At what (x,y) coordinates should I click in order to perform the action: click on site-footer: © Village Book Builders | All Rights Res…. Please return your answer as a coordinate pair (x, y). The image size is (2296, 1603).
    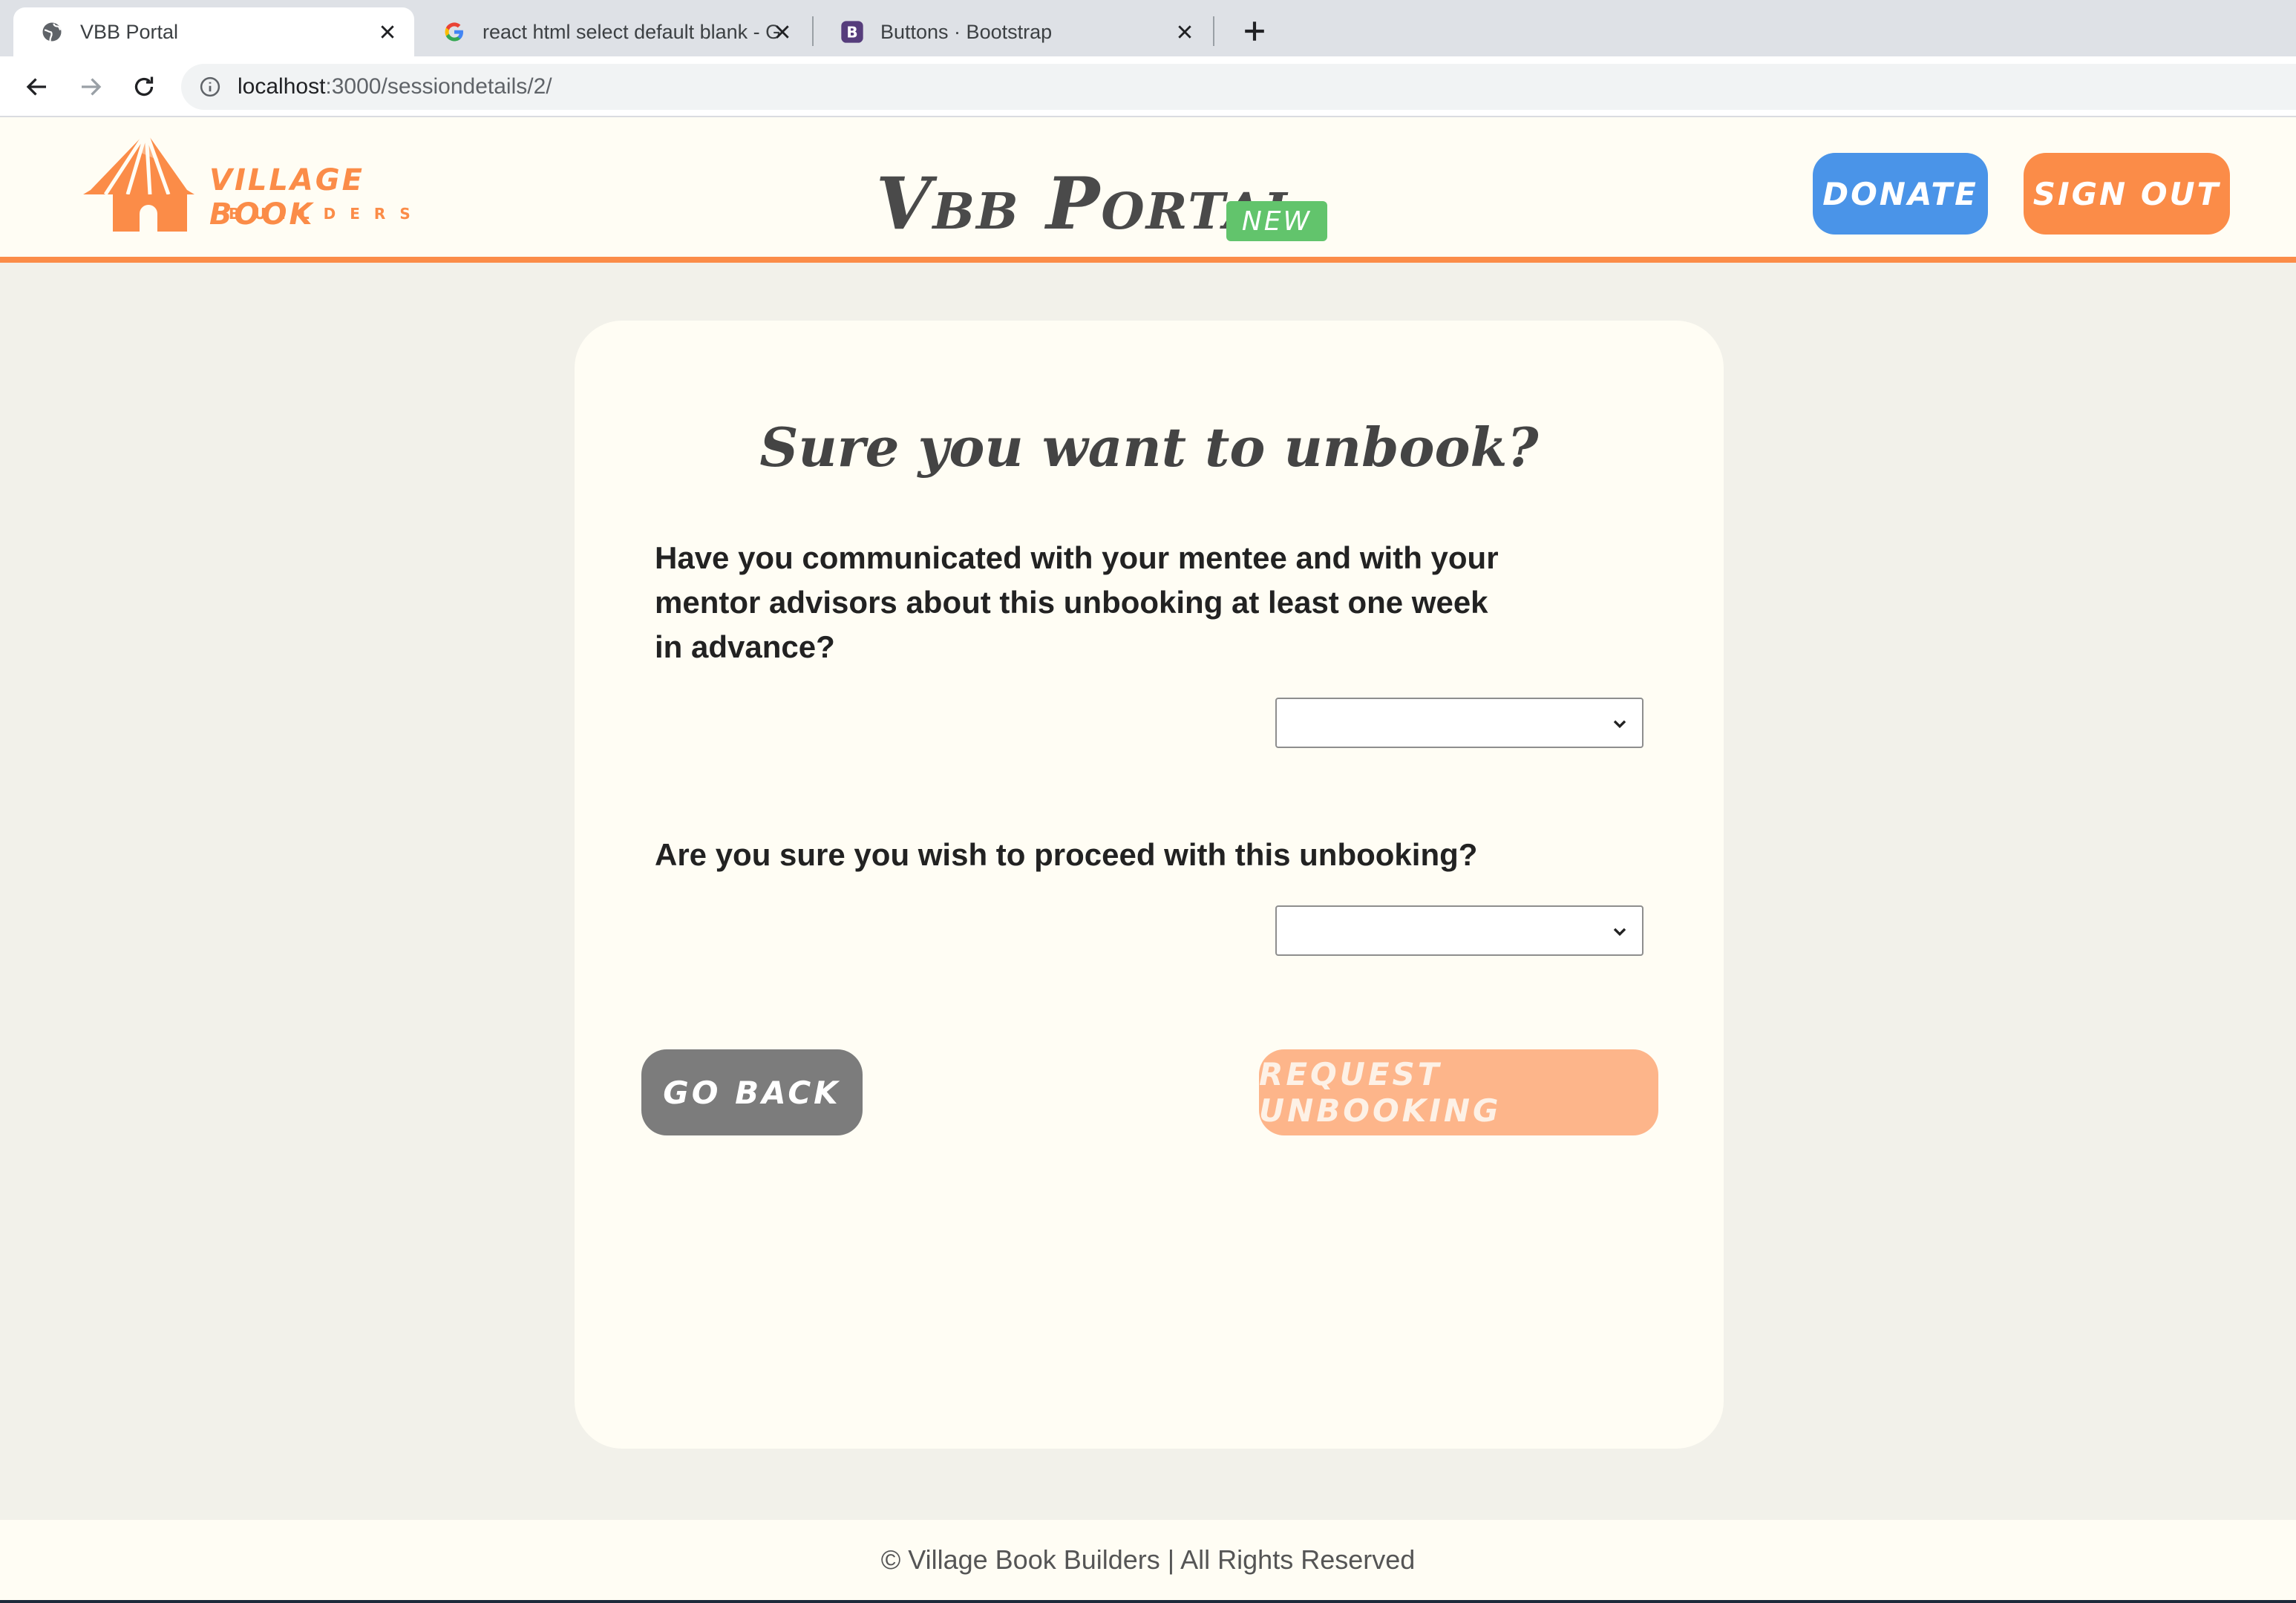
    Looking at the image, I should click on (1148, 1561).